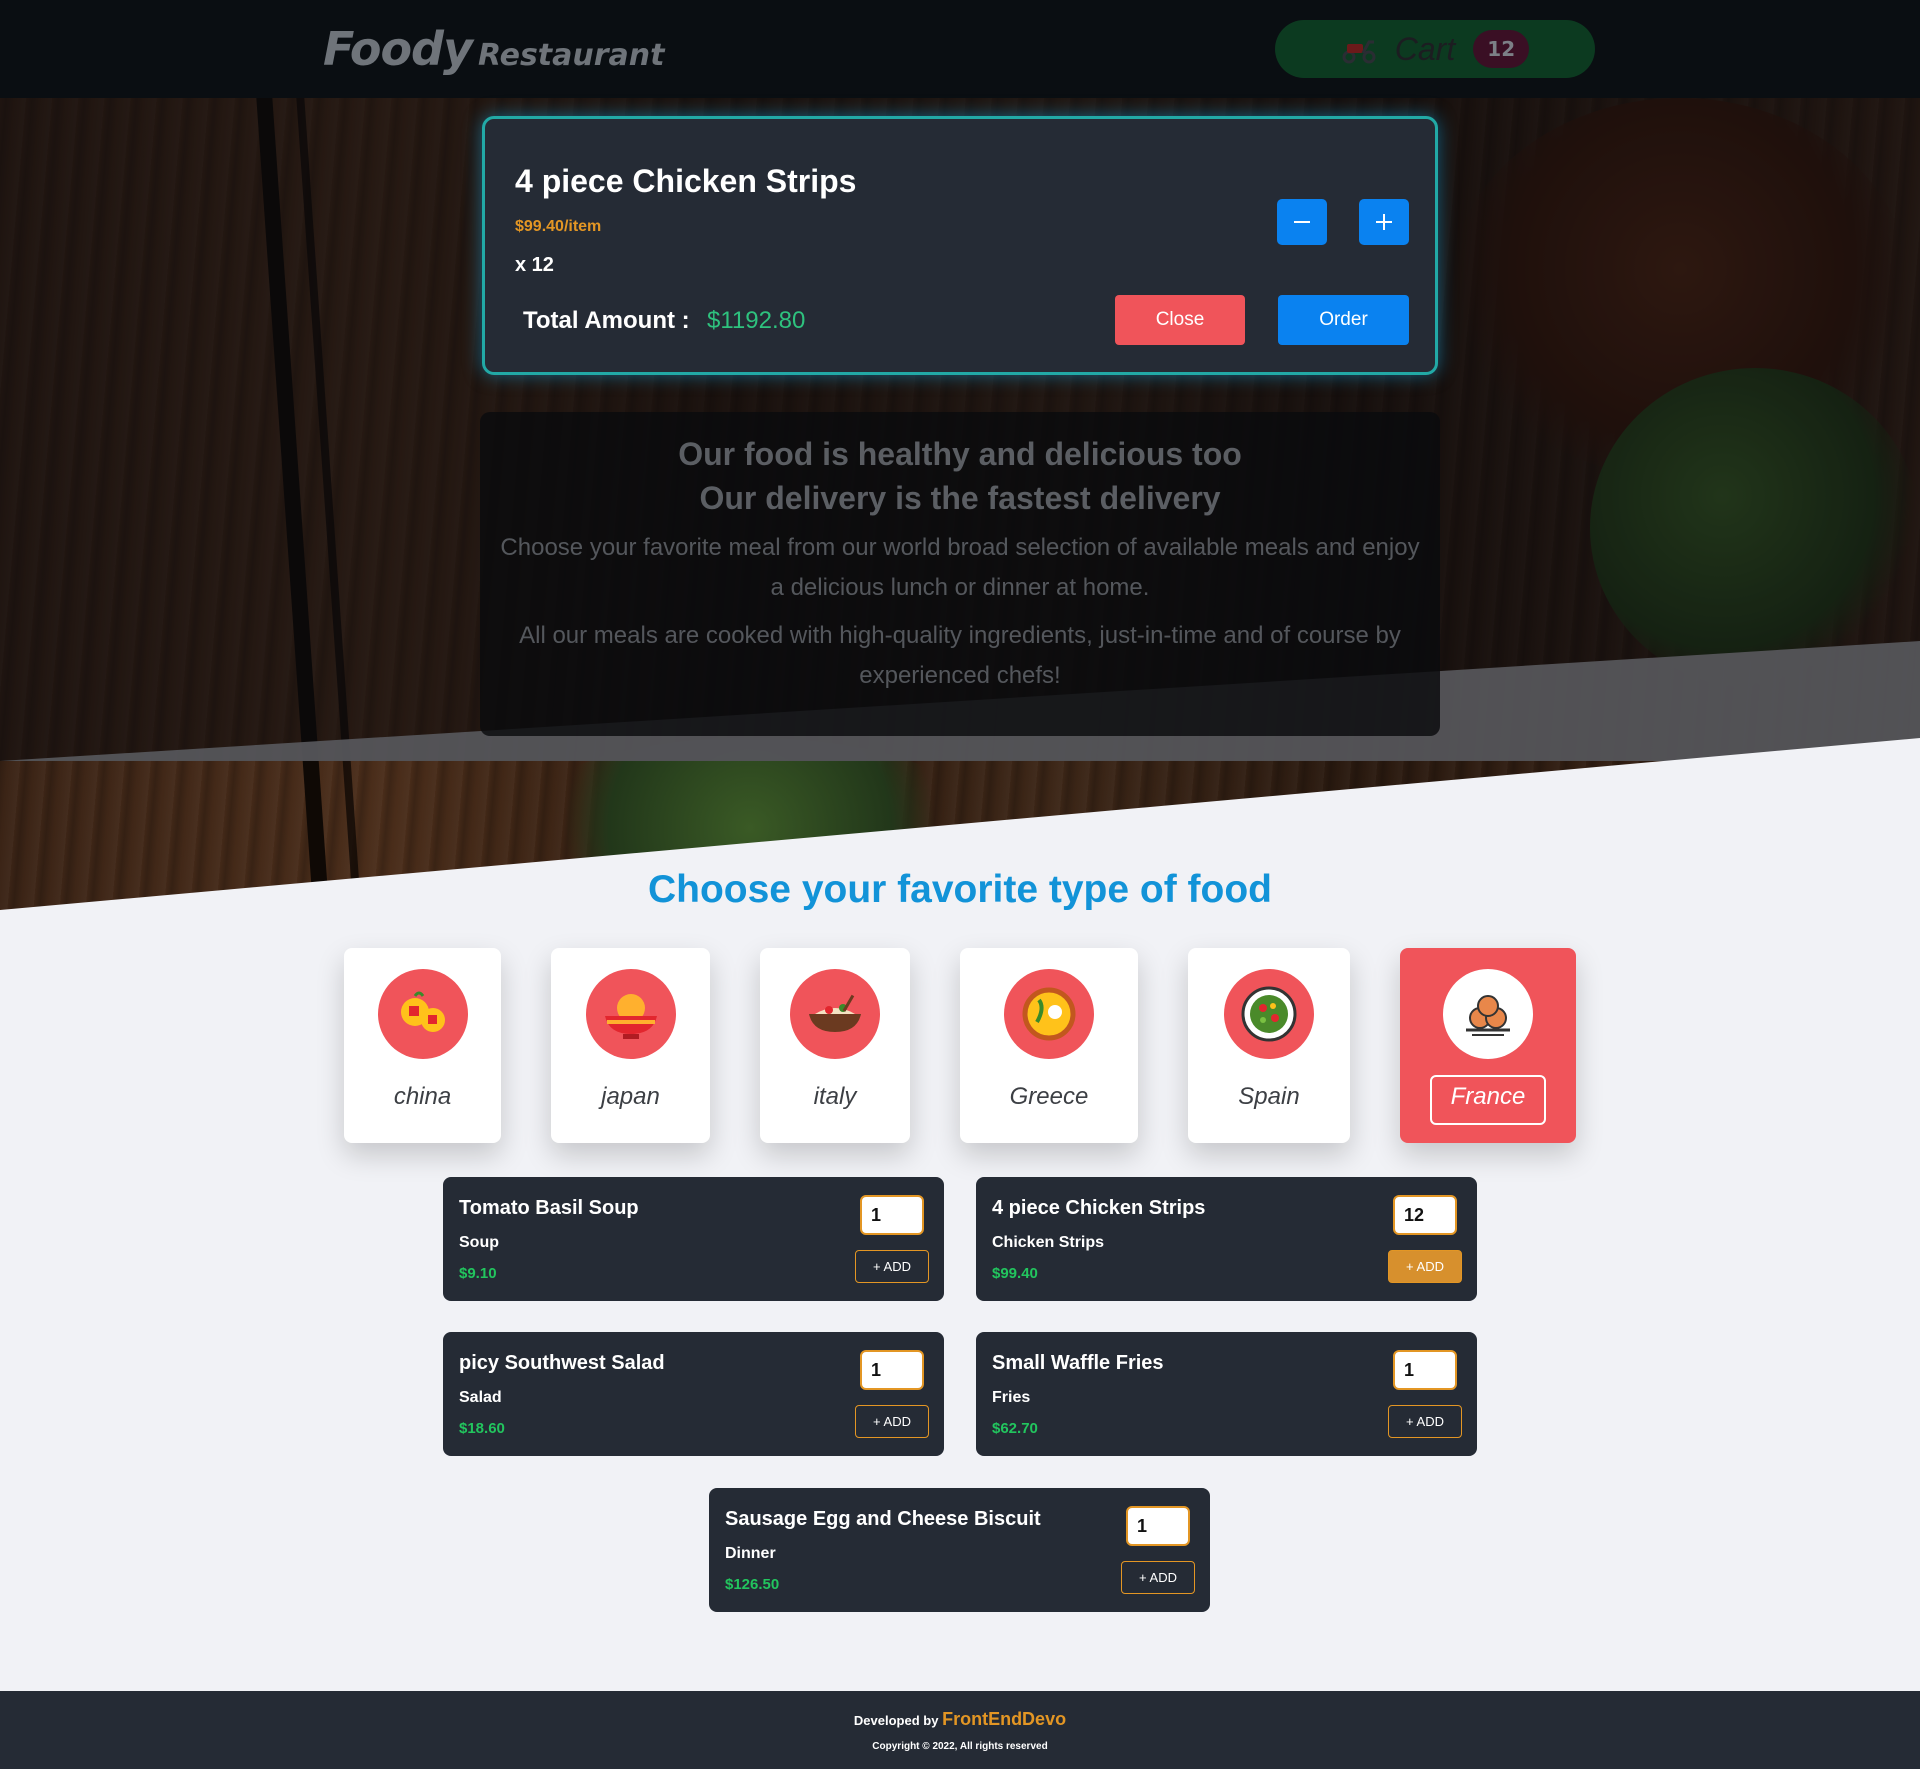  Describe the element at coordinates (1488, 1096) in the screenshot. I see `category-label: France` at that location.